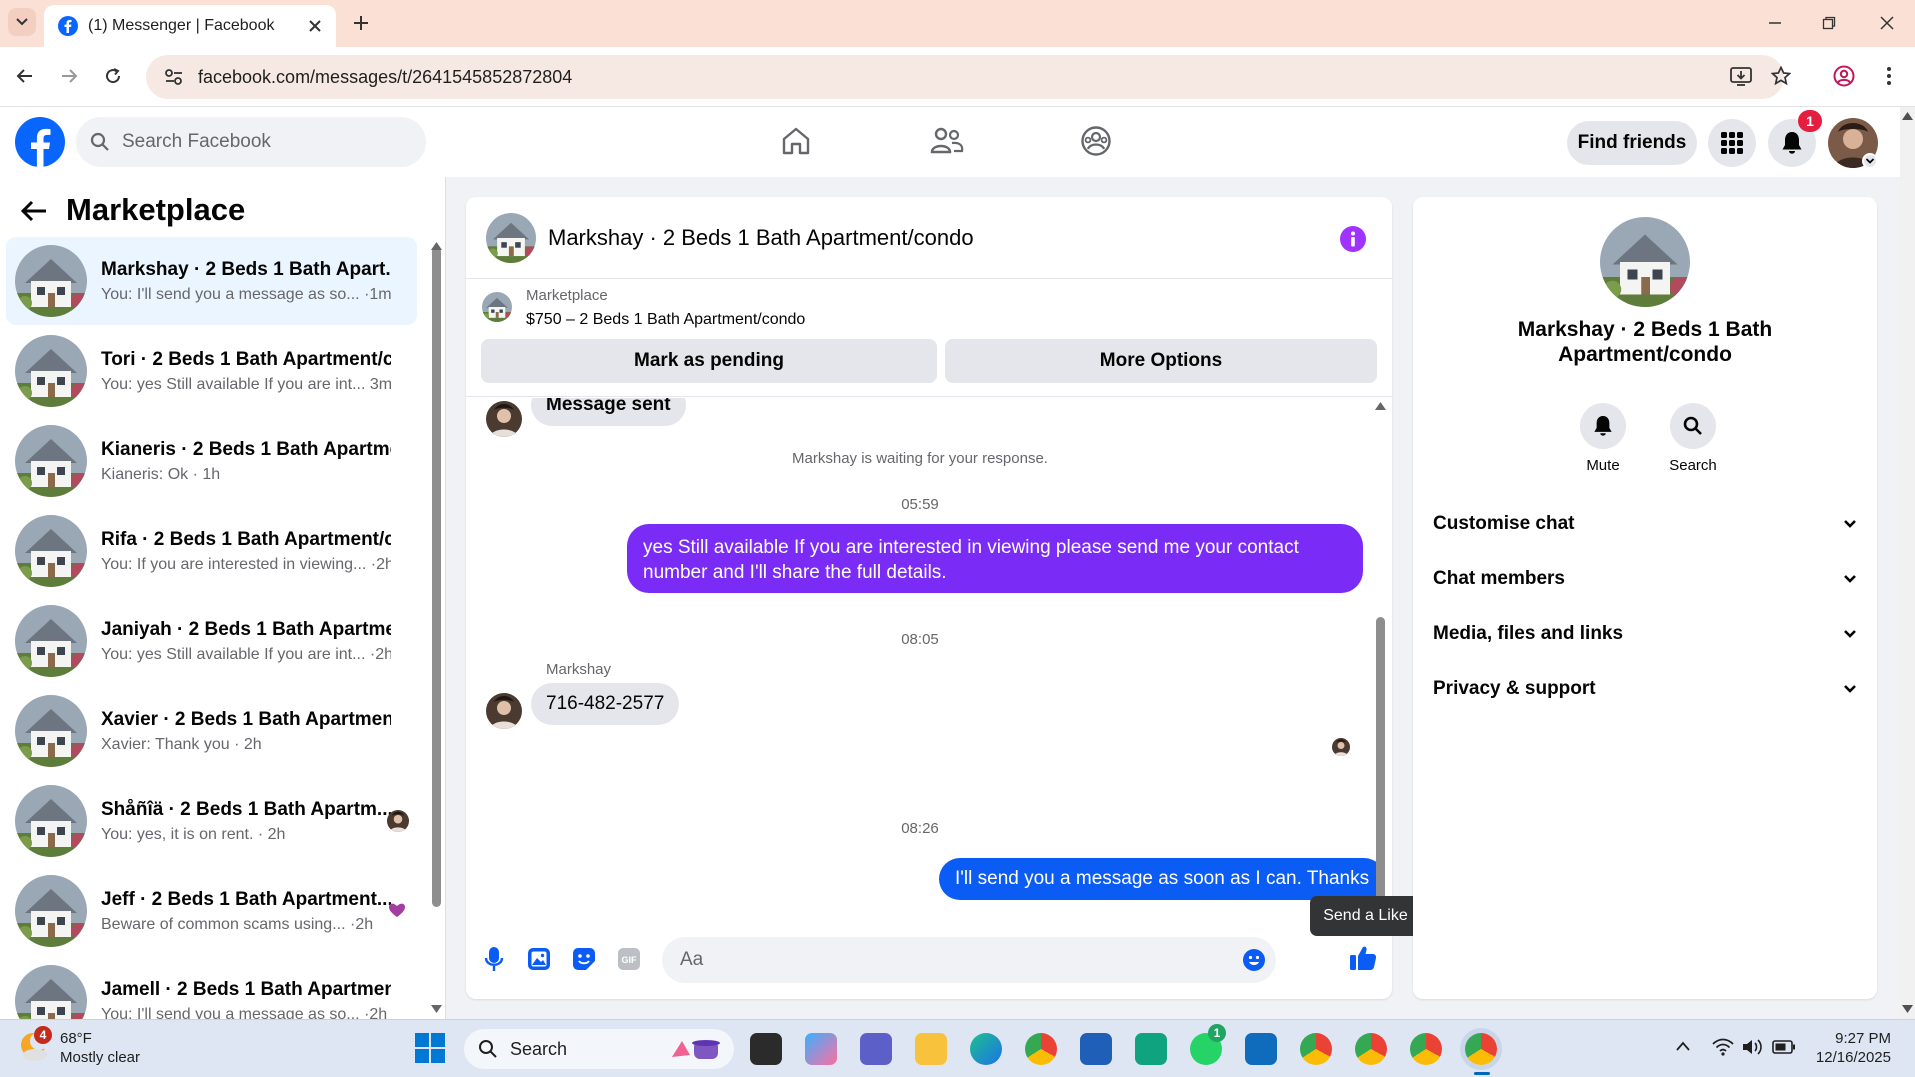  Describe the element at coordinates (1645, 579) in the screenshot. I see `chat-members-section: Chat members` at that location.